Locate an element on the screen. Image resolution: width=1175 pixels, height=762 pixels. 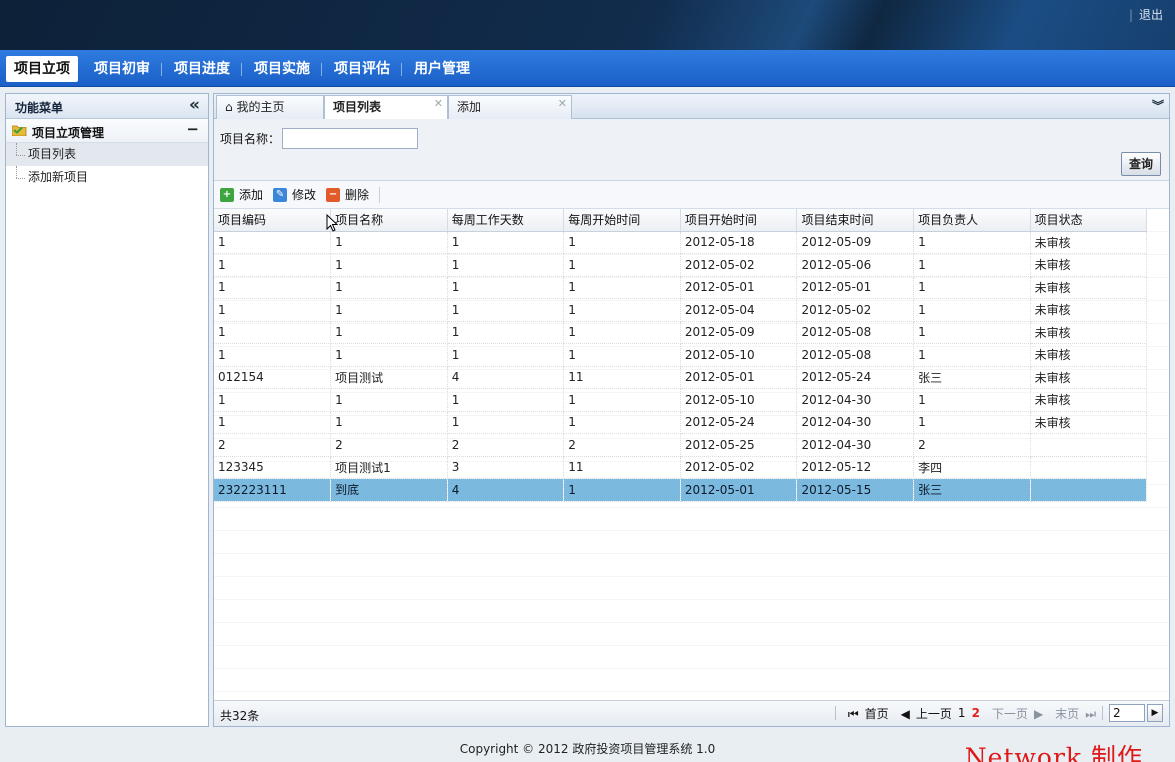
column-header: 每周工作天数 is located at coordinates (506, 220).